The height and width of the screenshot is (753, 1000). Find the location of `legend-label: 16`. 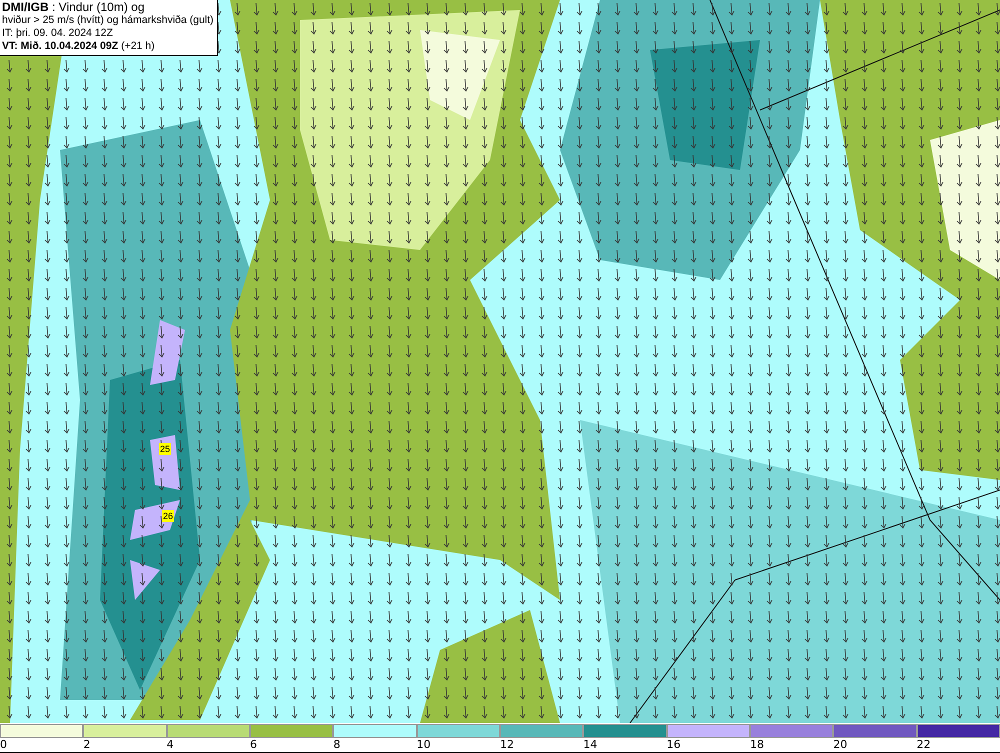

legend-label: 16 is located at coordinates (673, 744).